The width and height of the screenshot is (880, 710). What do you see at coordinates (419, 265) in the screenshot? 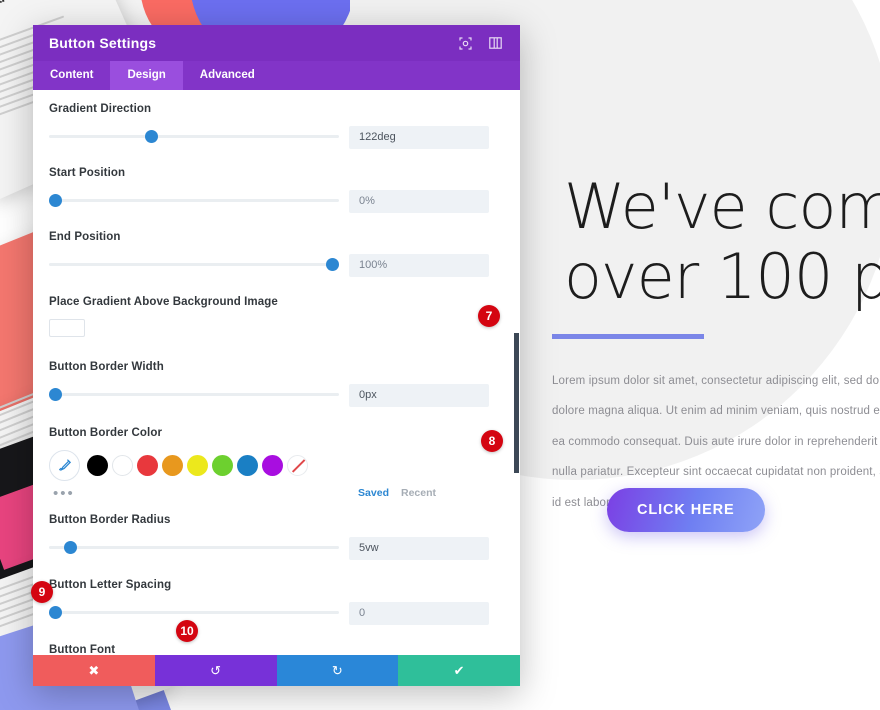
I see `end-position-value: 100%` at bounding box center [419, 265].